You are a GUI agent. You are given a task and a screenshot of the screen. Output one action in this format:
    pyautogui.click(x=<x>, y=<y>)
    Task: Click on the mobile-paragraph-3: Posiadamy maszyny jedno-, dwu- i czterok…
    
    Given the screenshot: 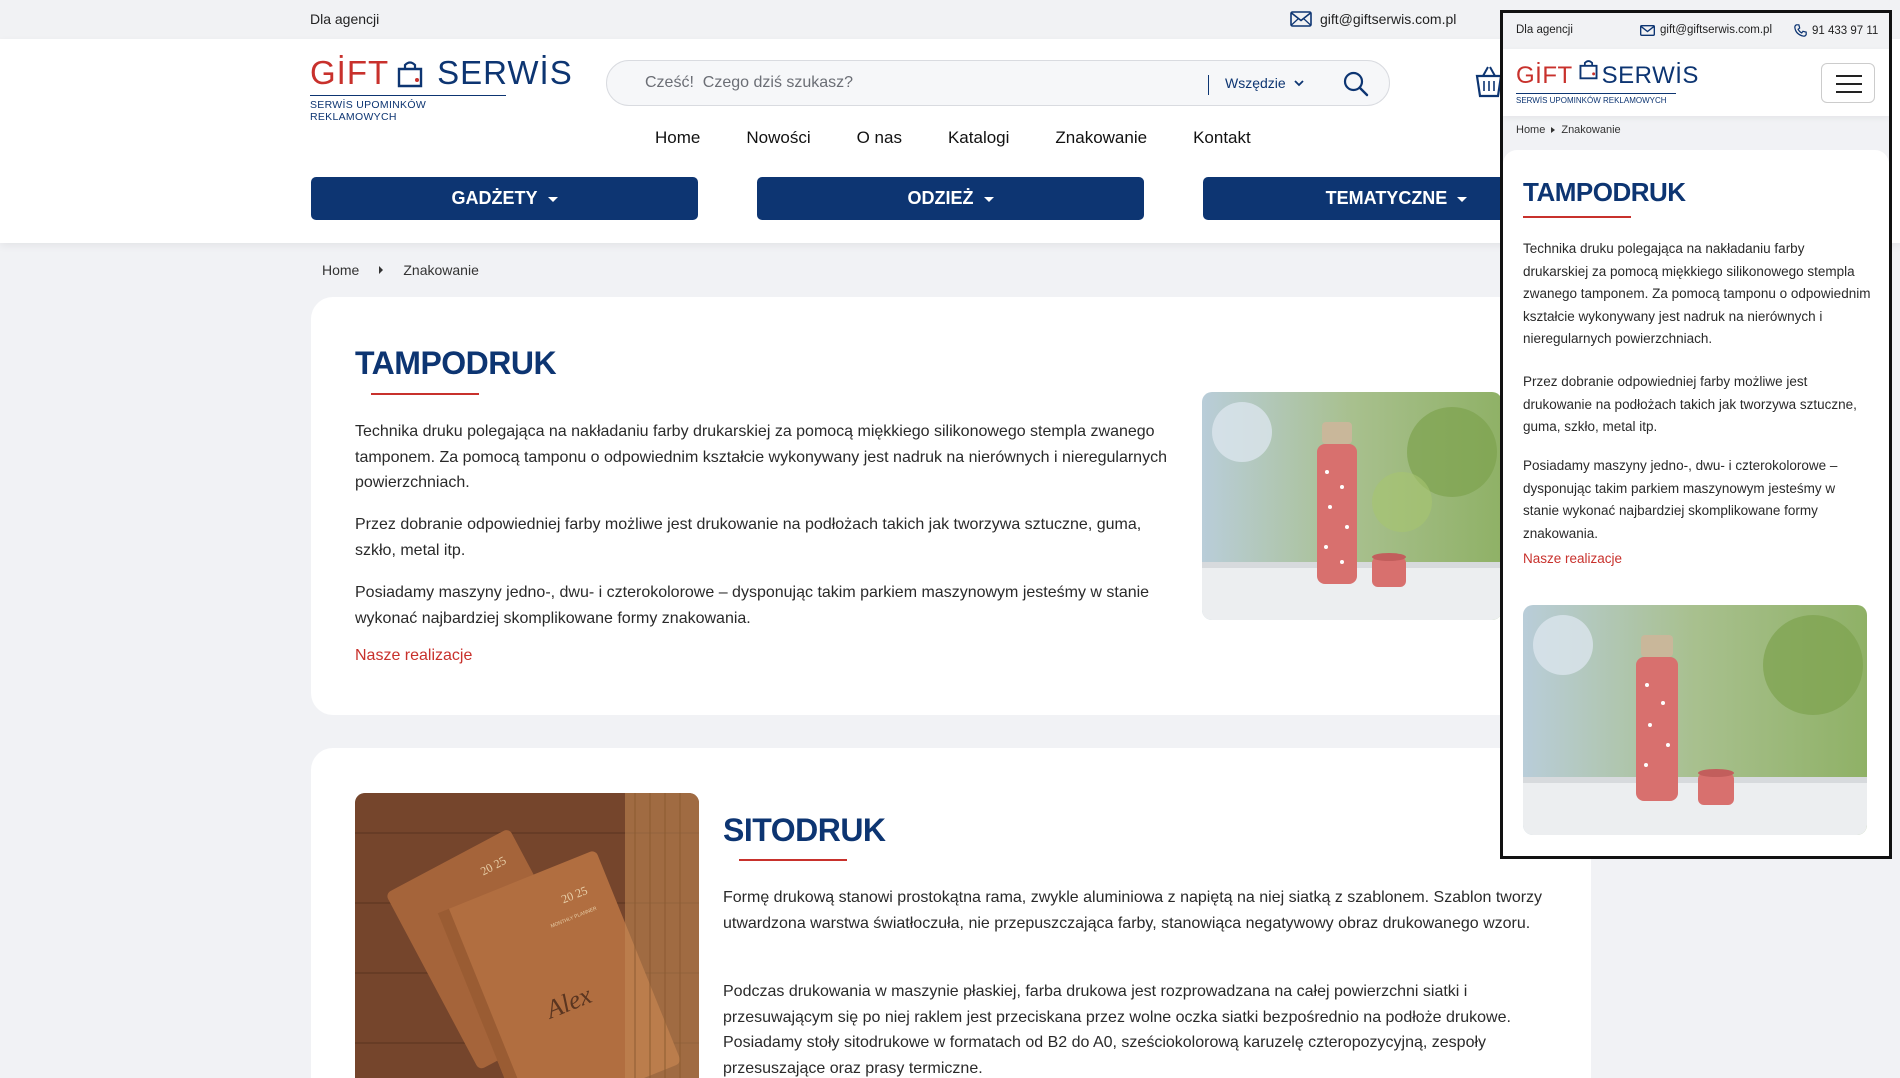 What is the action you would take?
    pyautogui.click(x=1680, y=499)
    